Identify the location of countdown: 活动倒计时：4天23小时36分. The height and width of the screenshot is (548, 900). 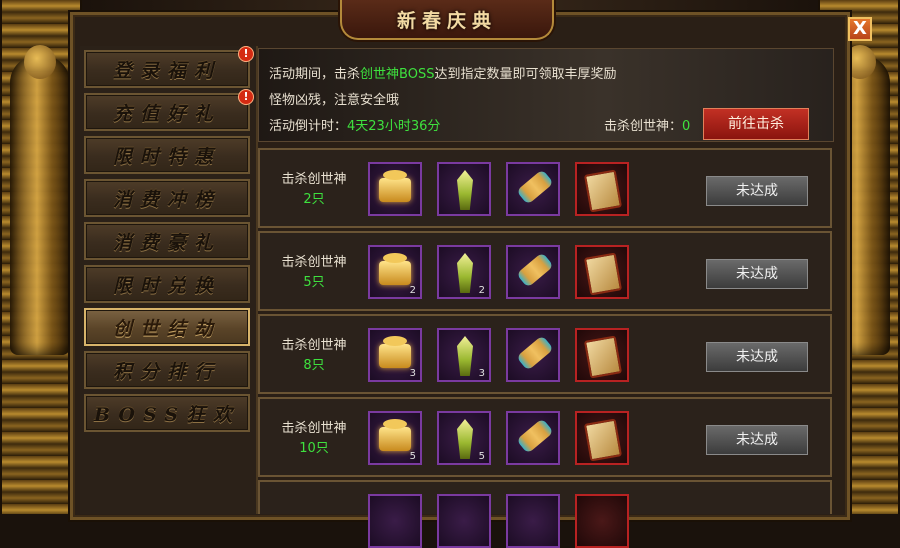
(354, 124).